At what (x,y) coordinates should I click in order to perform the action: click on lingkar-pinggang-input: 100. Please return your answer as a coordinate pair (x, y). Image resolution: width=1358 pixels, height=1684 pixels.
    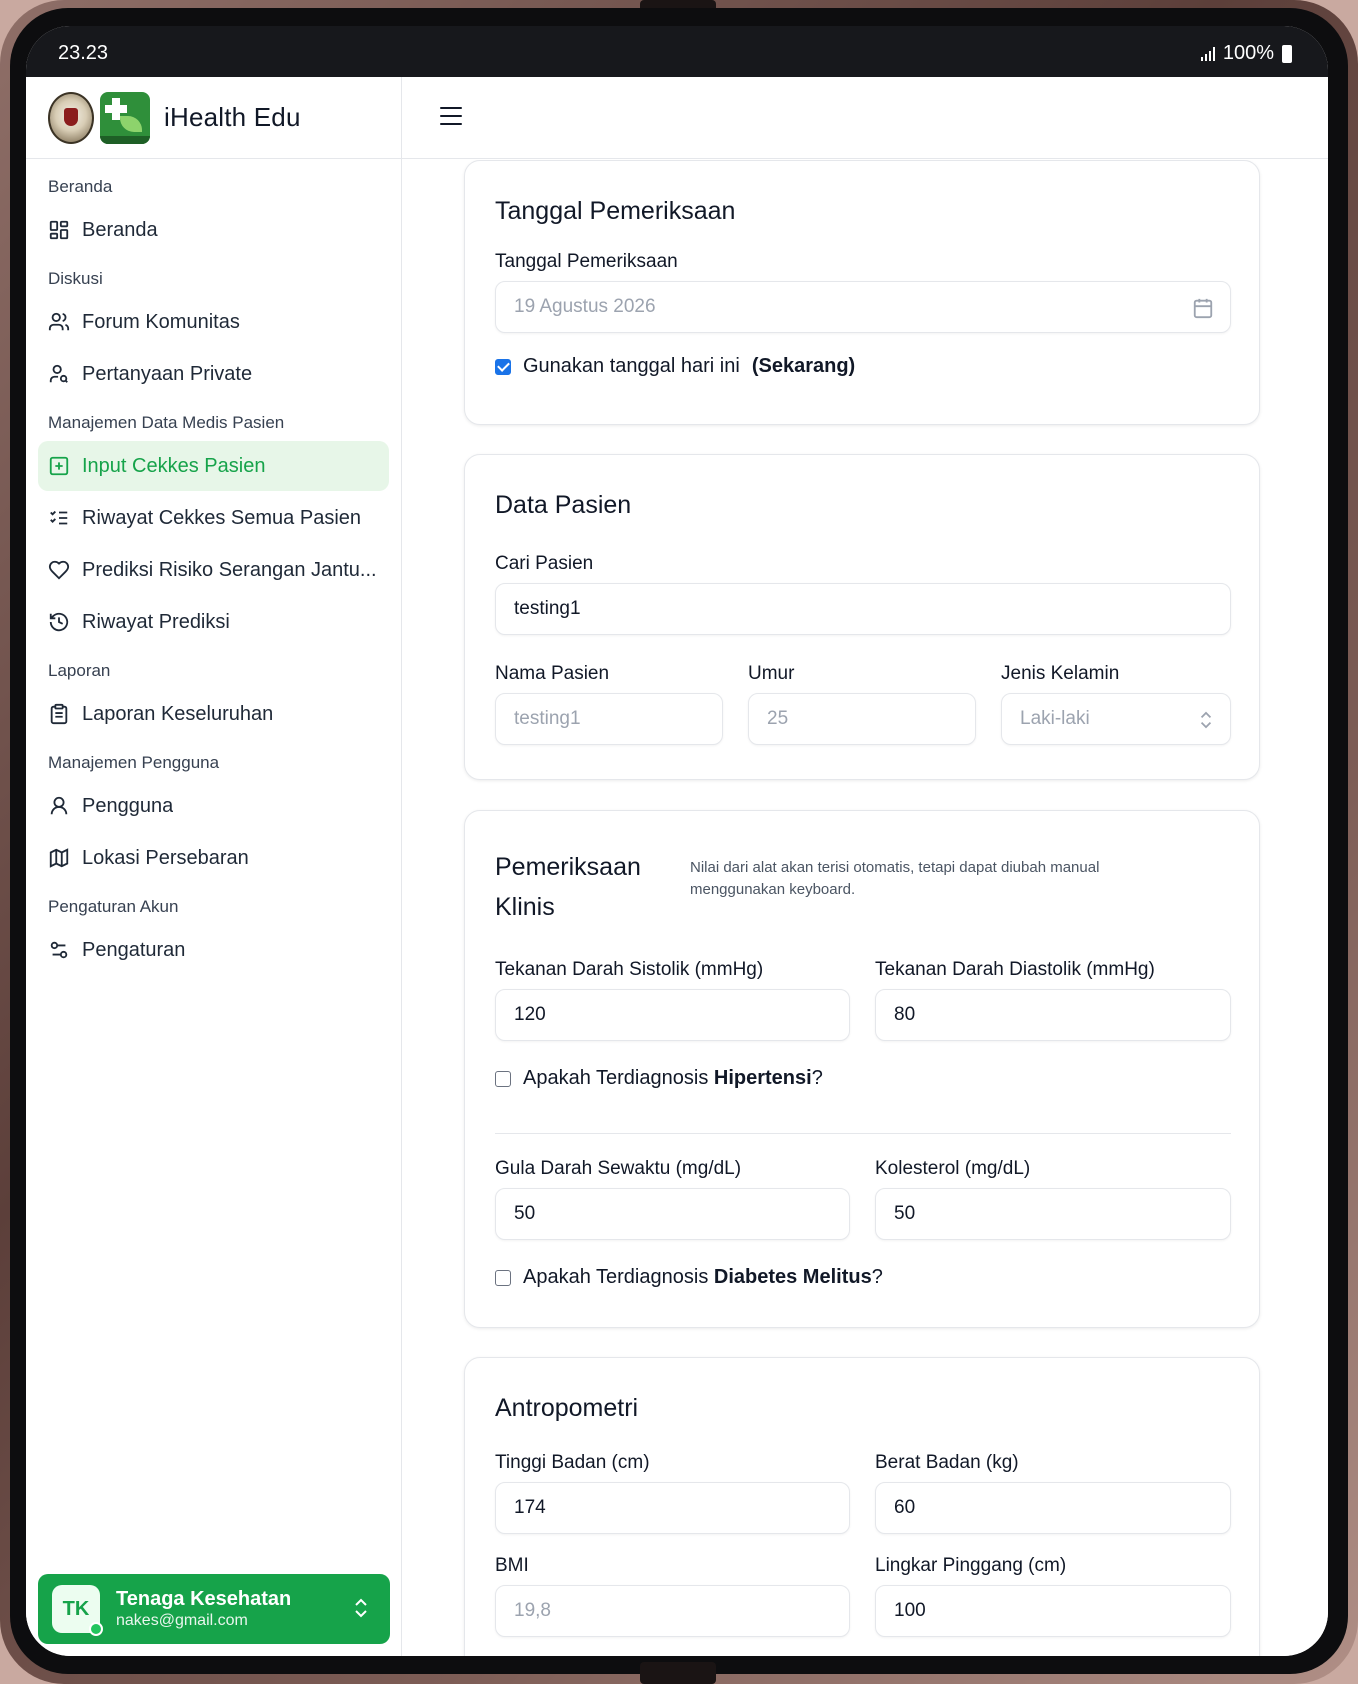
    Looking at the image, I should click on (1053, 1611).